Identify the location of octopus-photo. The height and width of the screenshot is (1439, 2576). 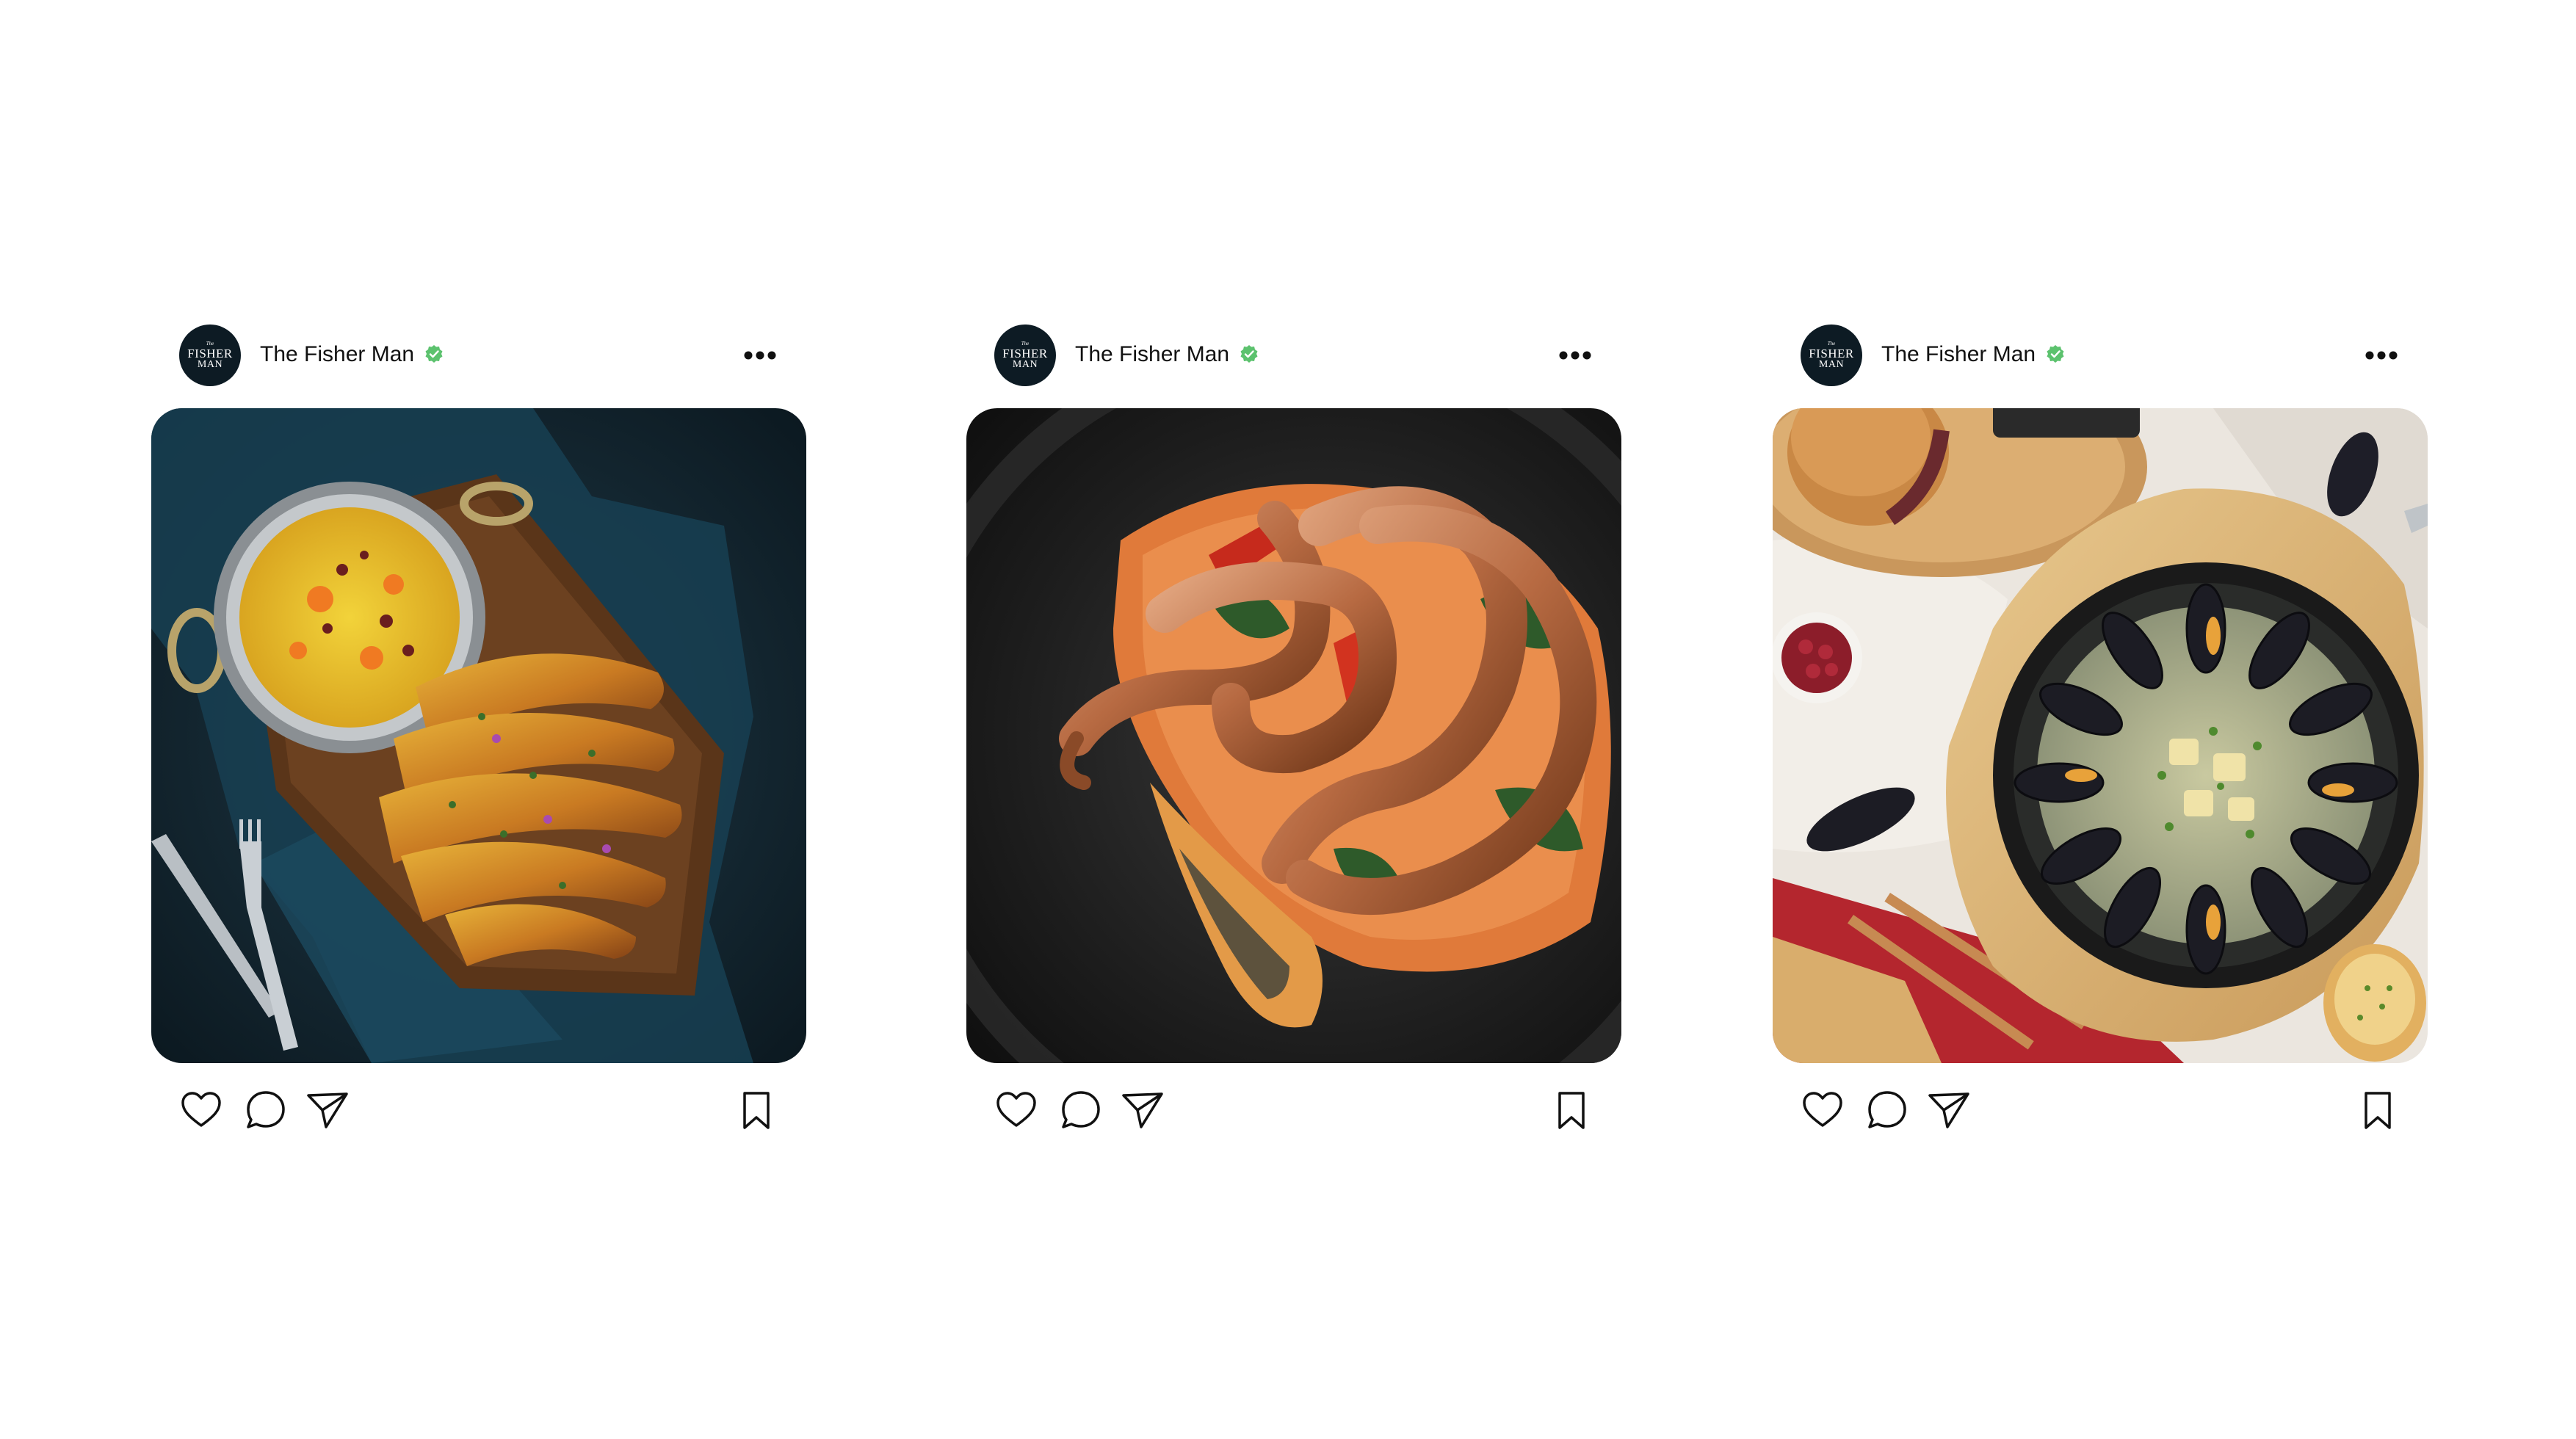
(1293, 735).